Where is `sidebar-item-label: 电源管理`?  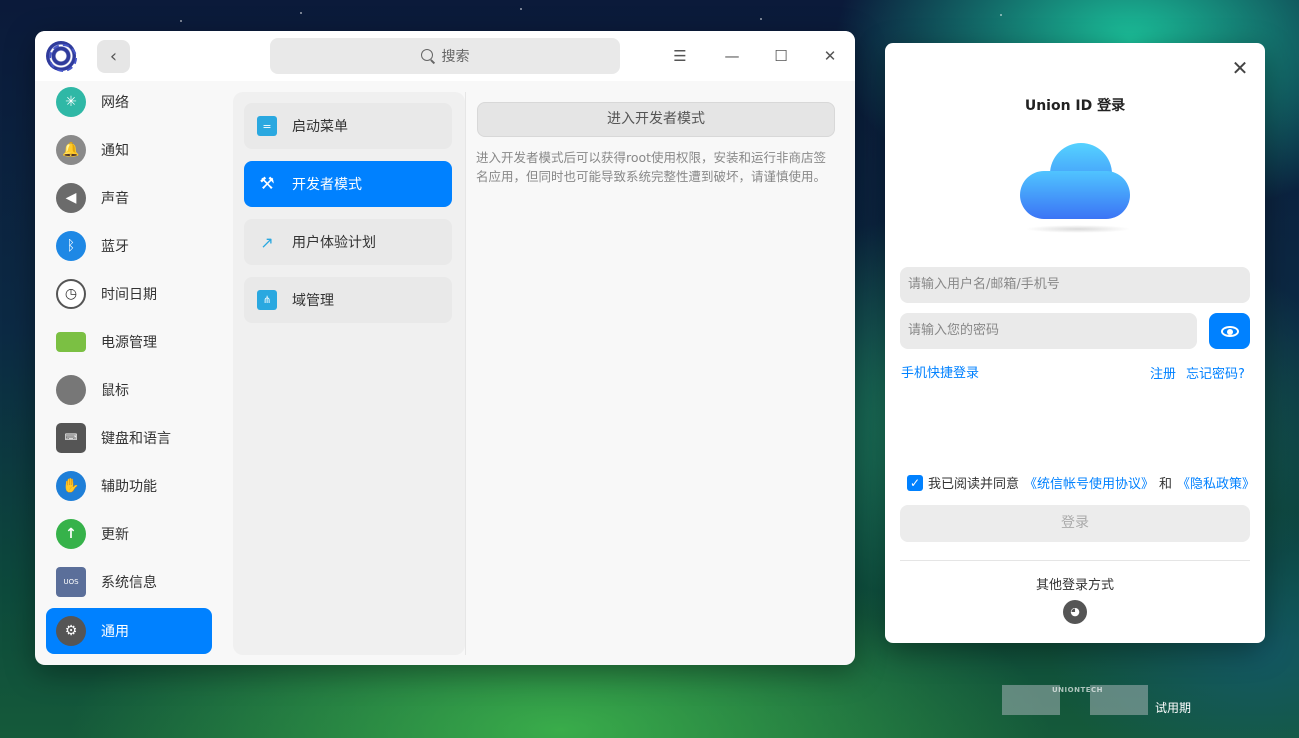
sidebar-item-label: 电源管理 is located at coordinates (129, 343).